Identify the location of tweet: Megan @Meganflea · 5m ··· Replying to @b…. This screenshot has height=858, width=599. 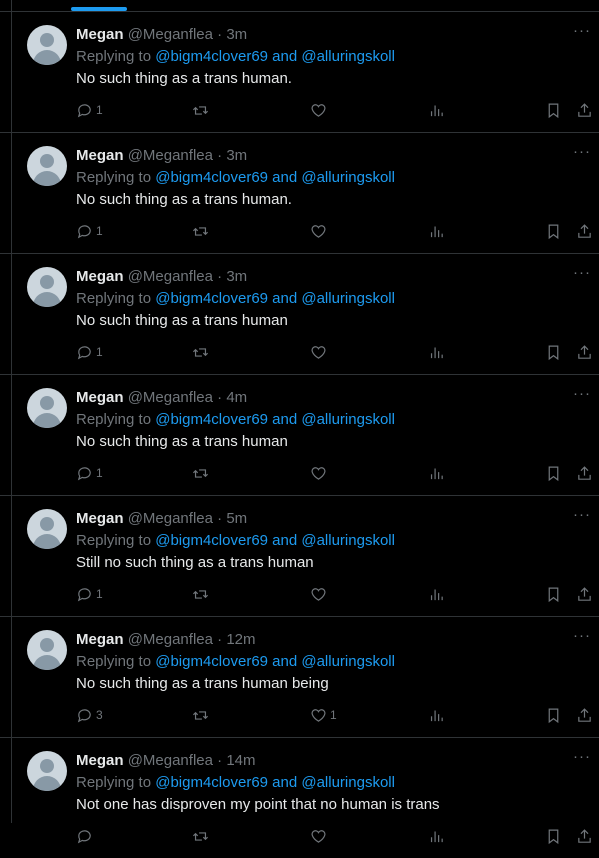
(299, 556).